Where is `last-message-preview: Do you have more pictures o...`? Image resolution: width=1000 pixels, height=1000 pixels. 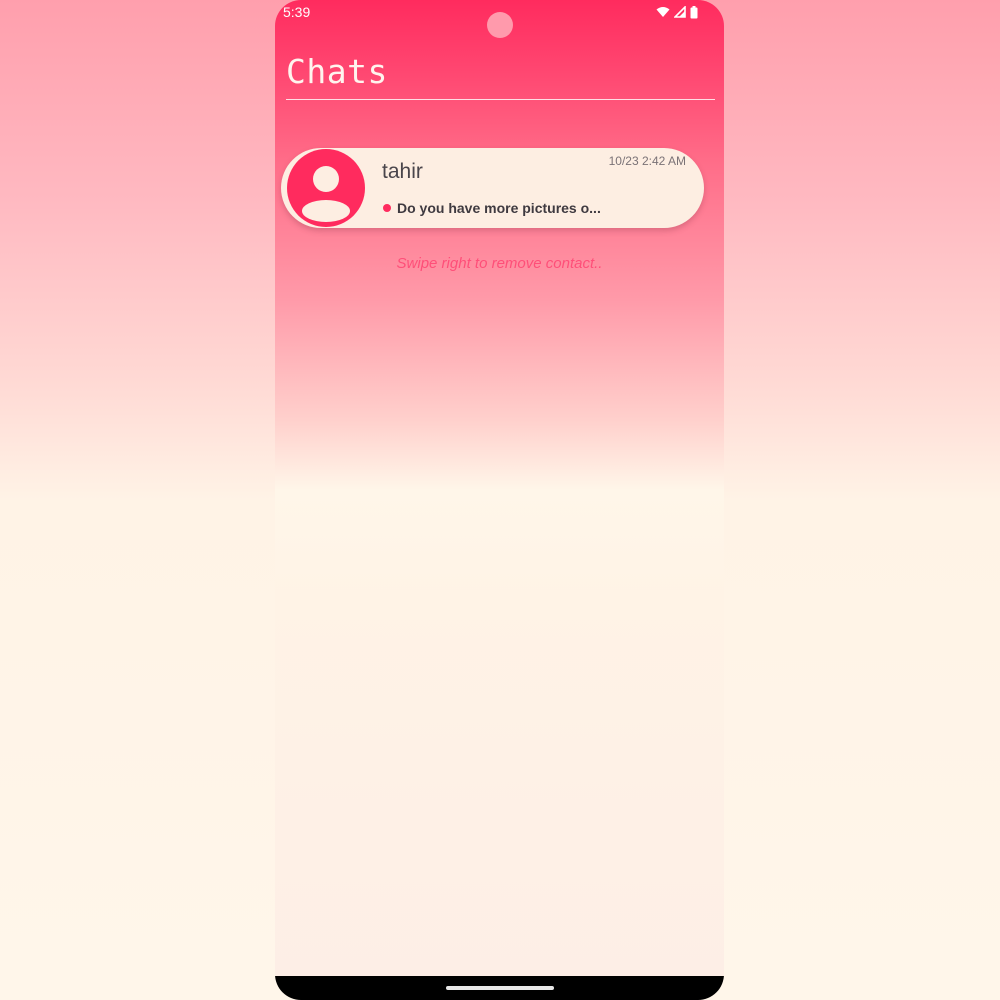 last-message-preview: Do you have more pictures o... is located at coordinates (499, 208).